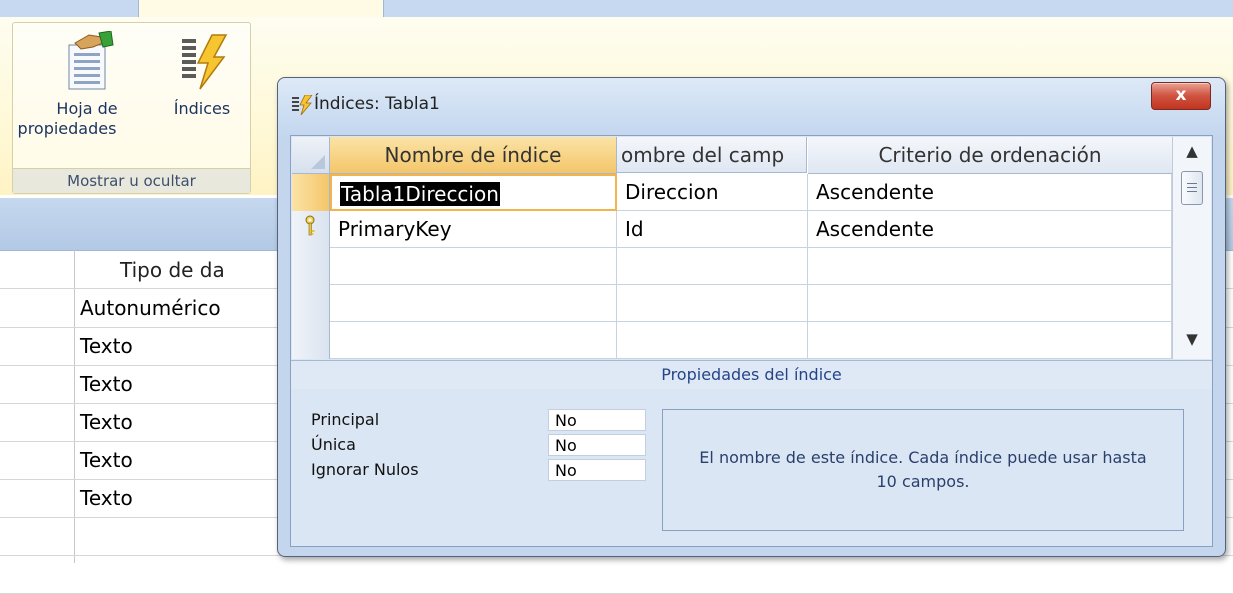 Image resolution: width=1233 pixels, height=594 pixels. I want to click on ribbon-active-tab, so click(261, 9).